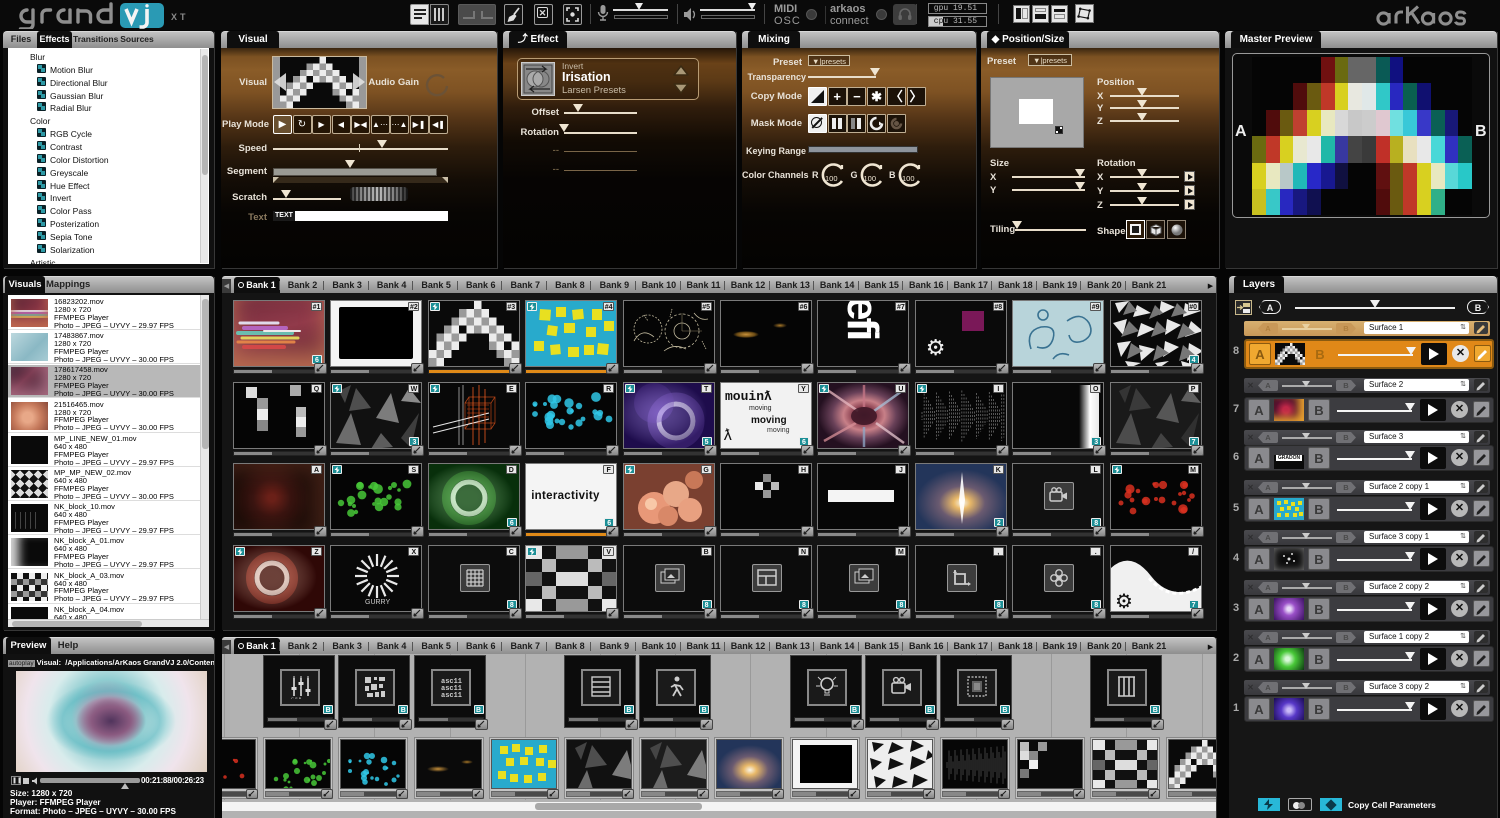 The height and width of the screenshot is (818, 1500). What do you see at coordinates (451, 695) in the screenshot?
I see `svg-text: asc11` at bounding box center [451, 695].